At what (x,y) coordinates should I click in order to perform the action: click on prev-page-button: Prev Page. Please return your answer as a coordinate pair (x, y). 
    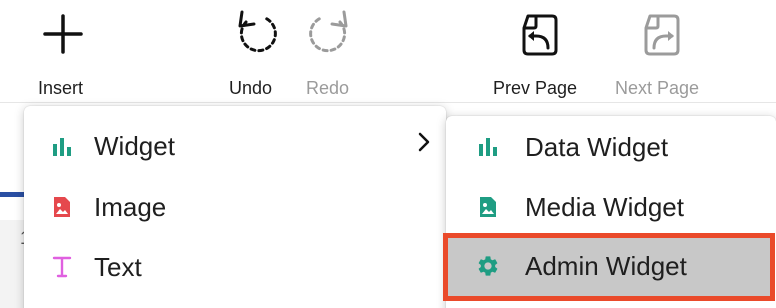
    Looking at the image, I should click on (540, 51).